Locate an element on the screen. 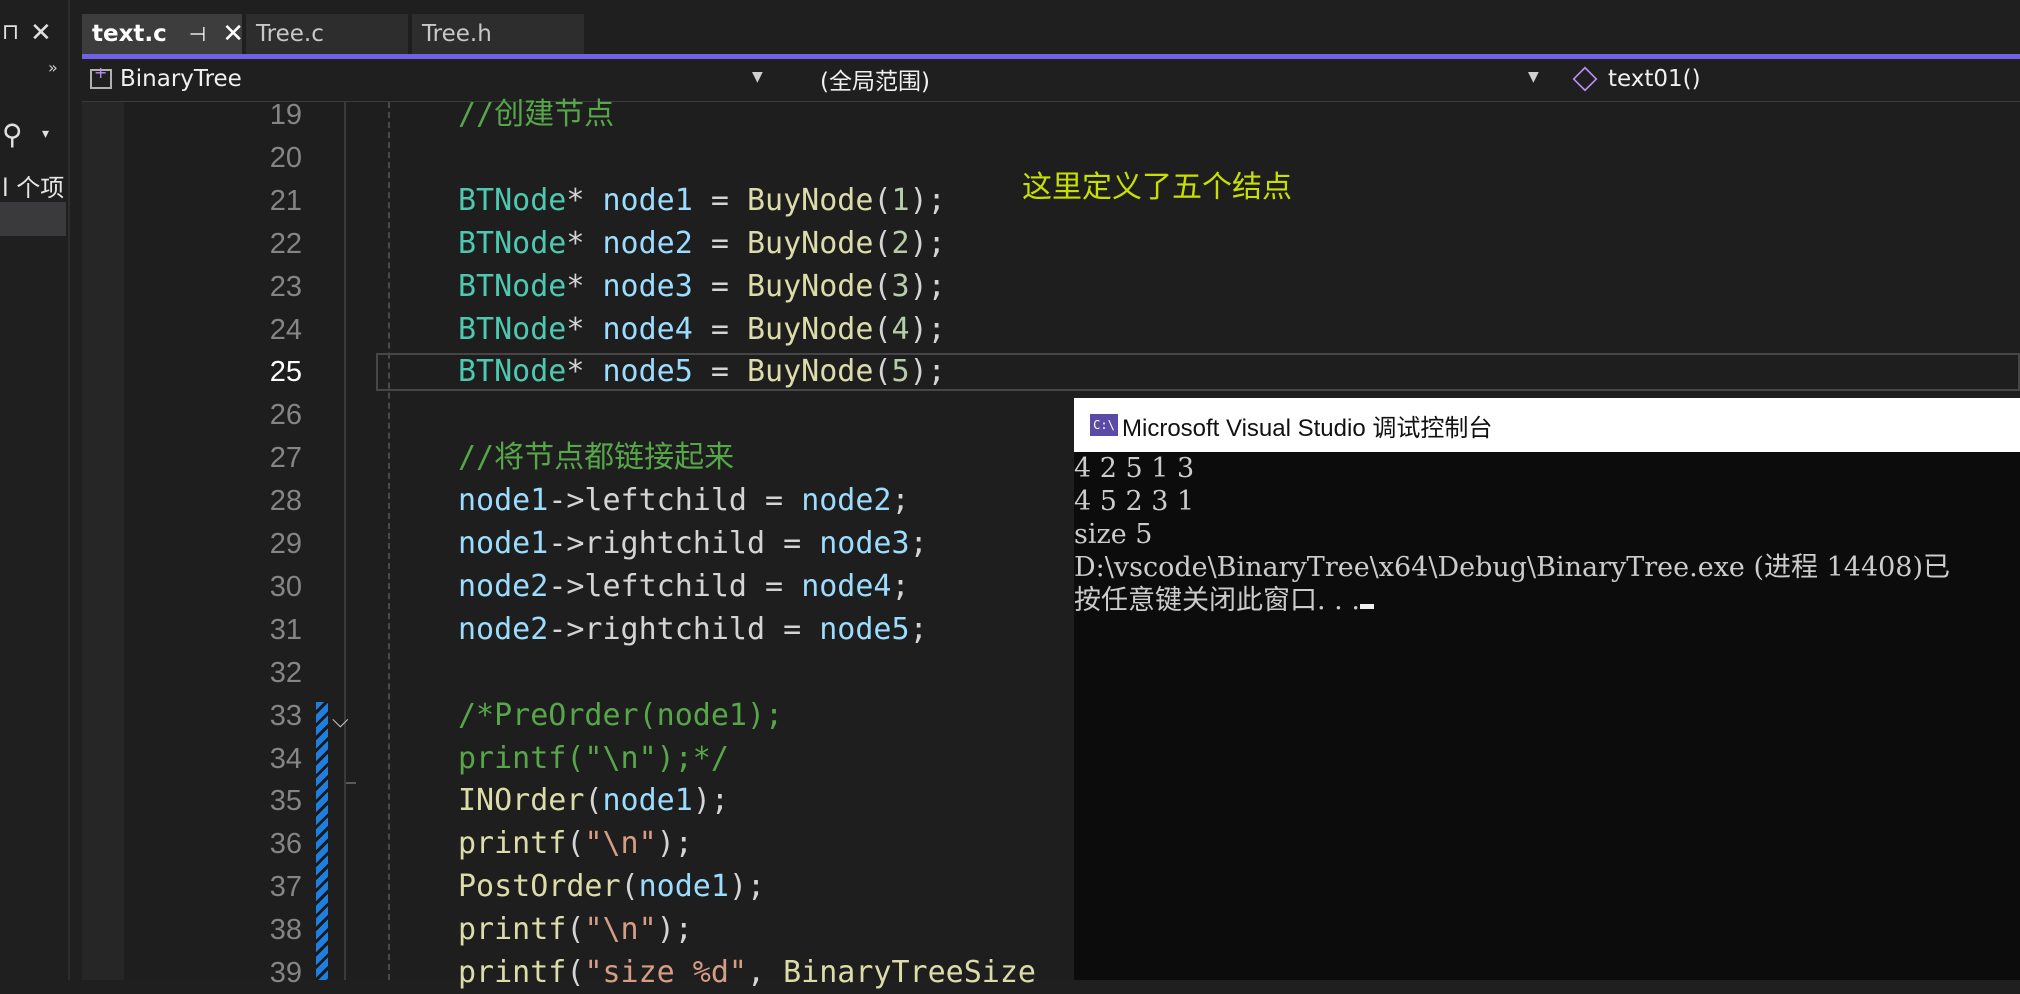  change-tracking-bar is located at coordinates (322, 841).